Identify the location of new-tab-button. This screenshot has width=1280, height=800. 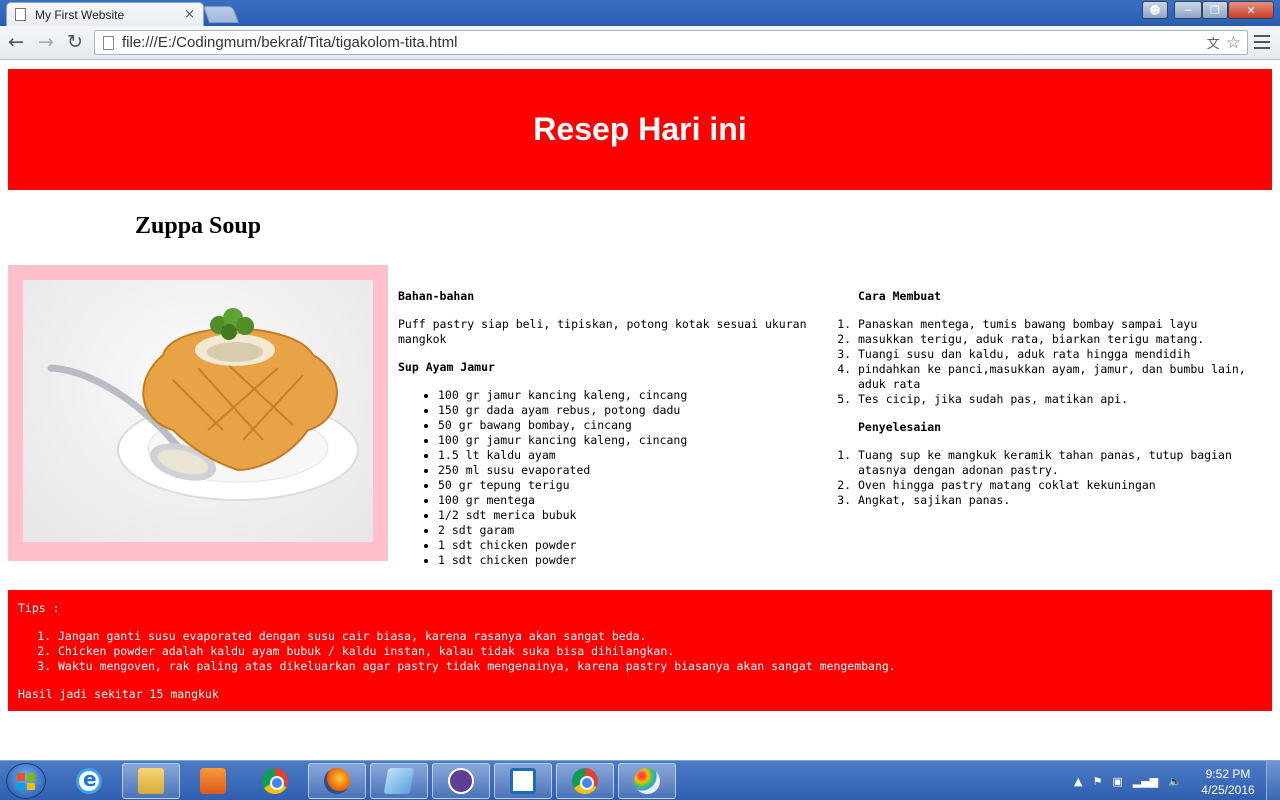
(221, 14).